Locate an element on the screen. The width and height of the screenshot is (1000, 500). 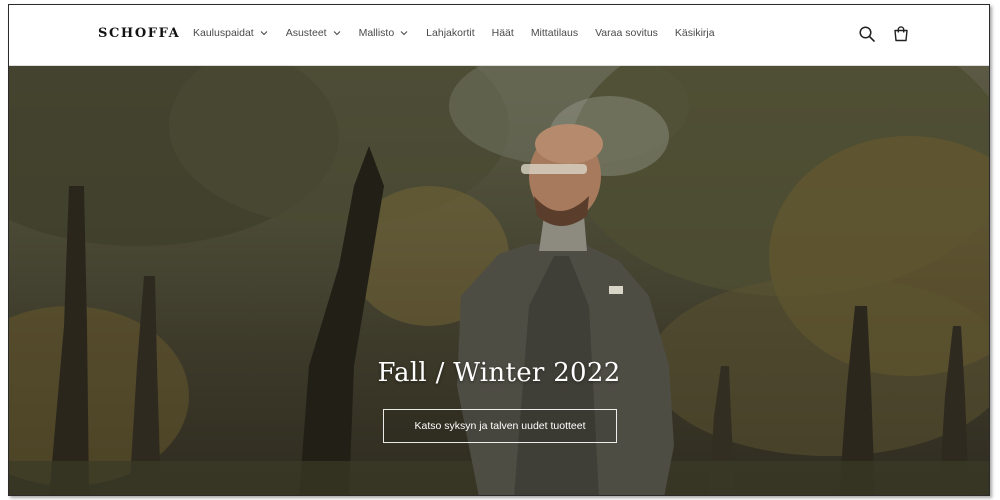
nav-label: Häät is located at coordinates (502, 33).